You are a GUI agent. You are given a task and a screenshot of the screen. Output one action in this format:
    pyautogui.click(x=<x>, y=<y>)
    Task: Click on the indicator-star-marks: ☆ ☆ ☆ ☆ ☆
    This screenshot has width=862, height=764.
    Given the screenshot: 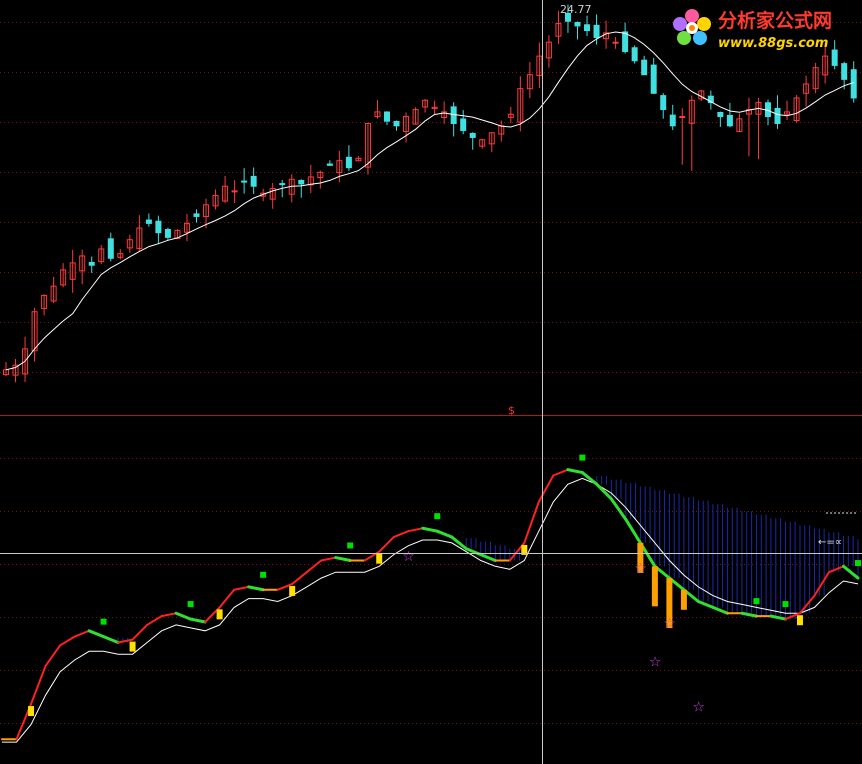 What is the action you would take?
    pyautogui.click(x=553, y=632)
    